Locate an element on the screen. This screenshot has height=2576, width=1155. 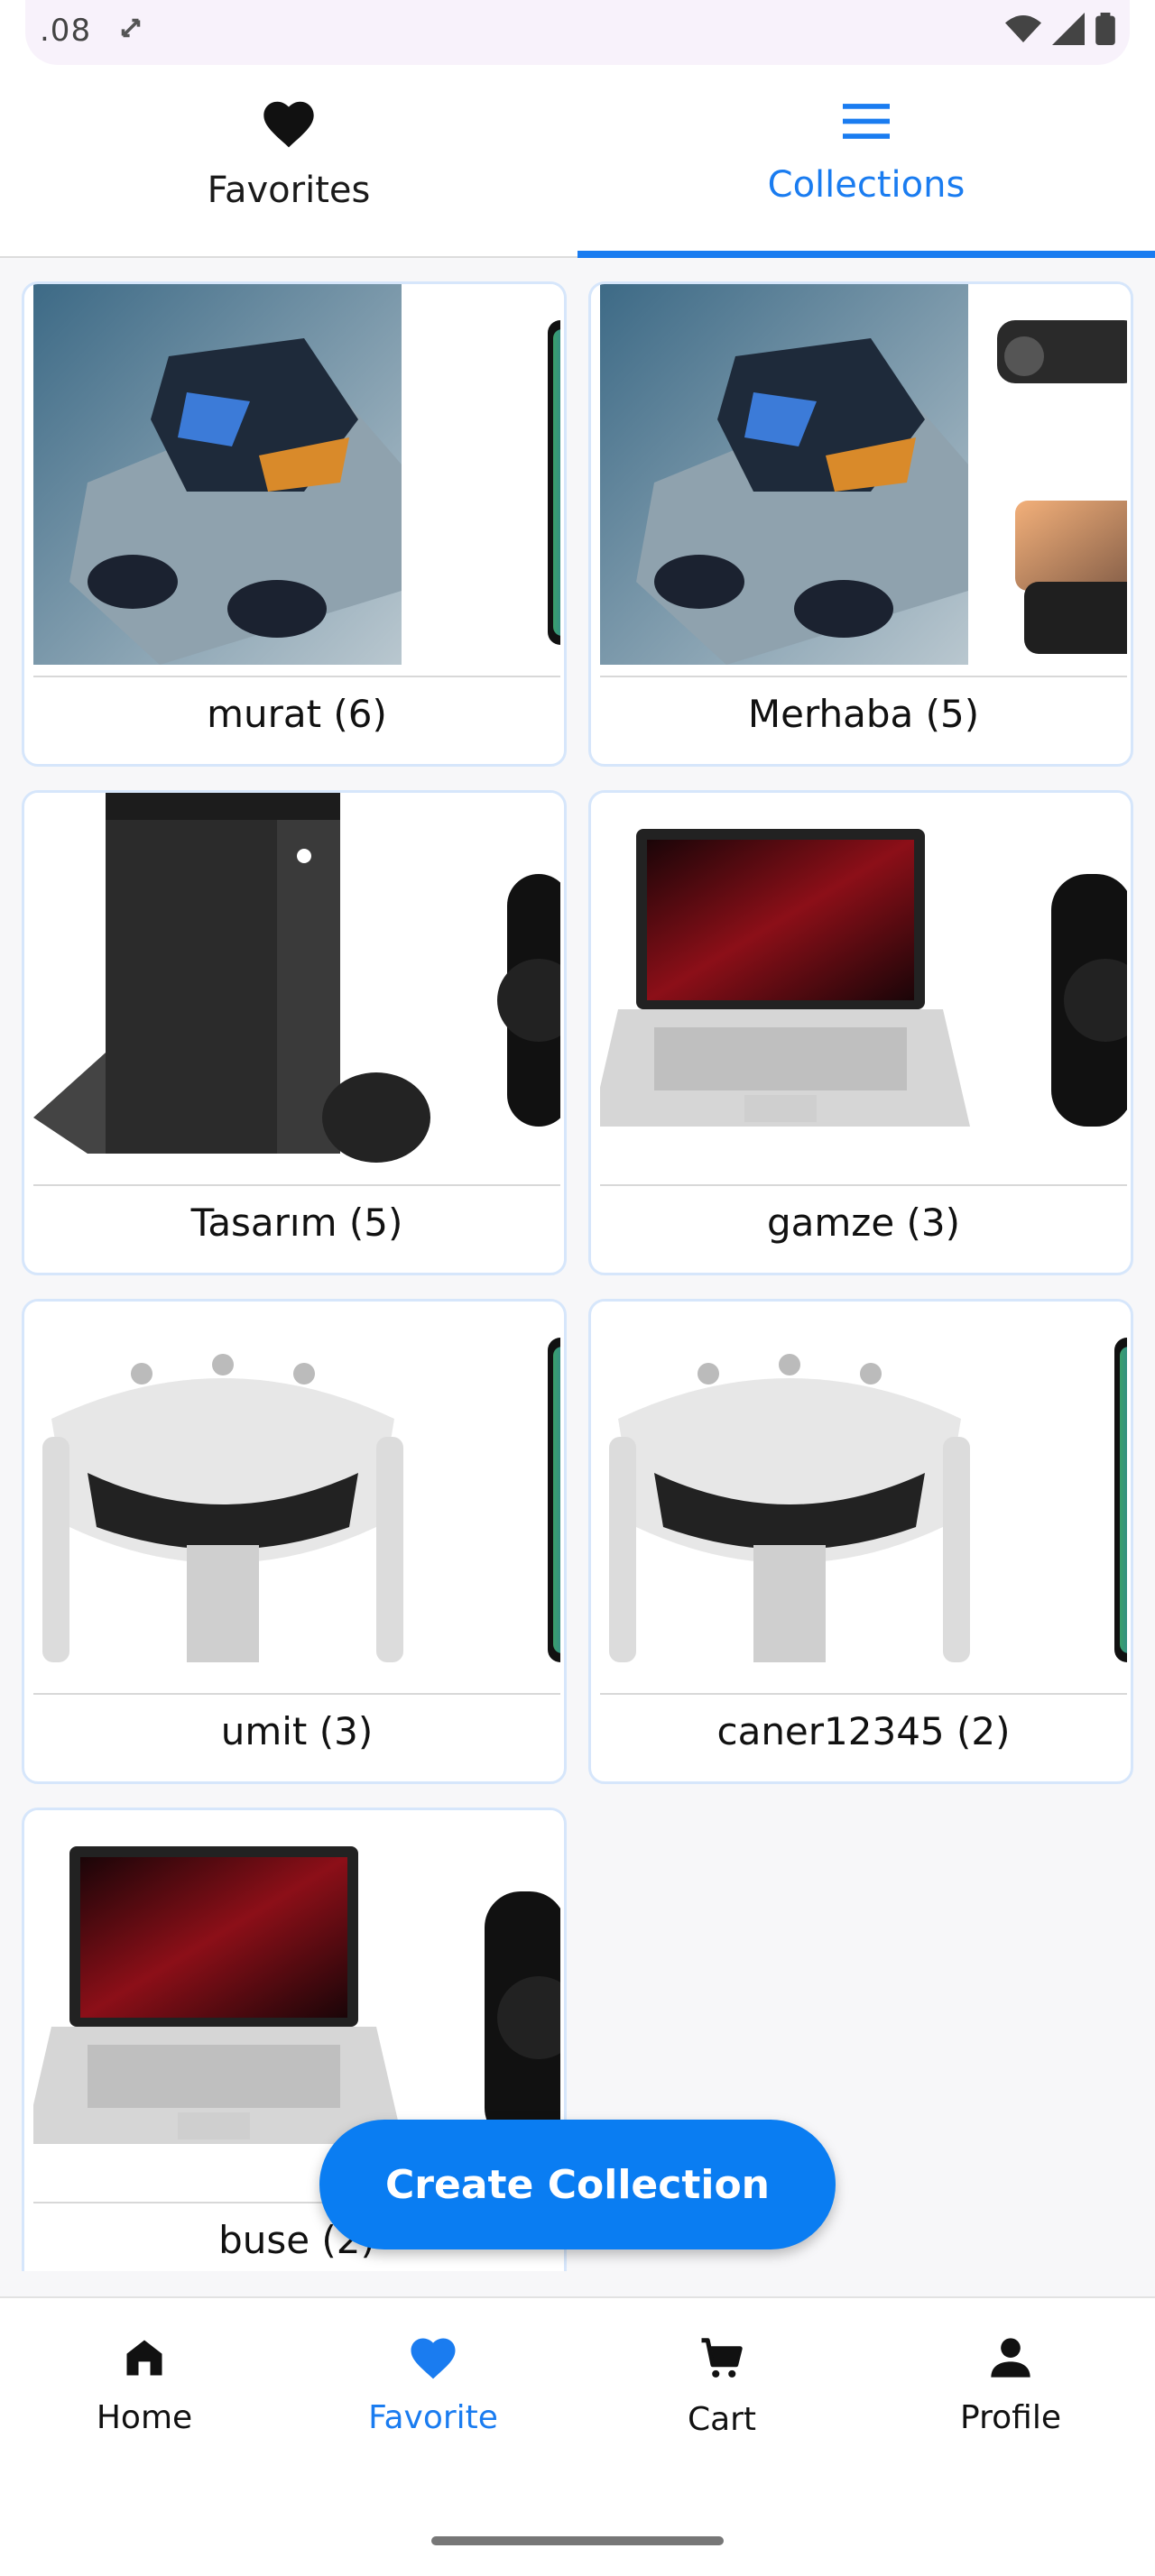
nav-home: Home is located at coordinates (144, 2402).